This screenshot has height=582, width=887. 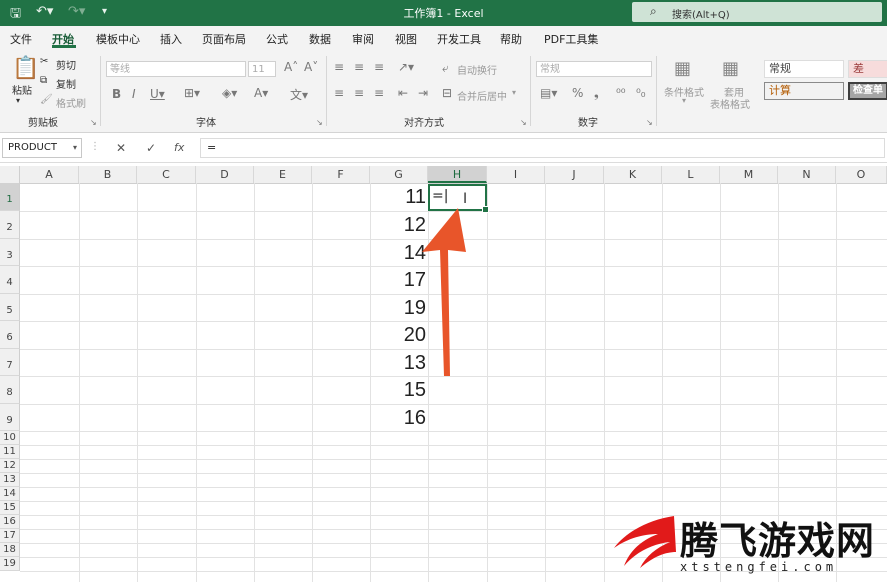 I want to click on watermark-text: 腾飞游戏网, so click(x=778, y=541).